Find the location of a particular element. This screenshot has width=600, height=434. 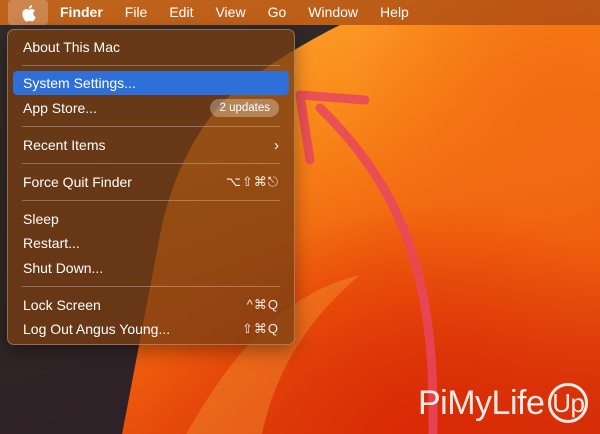

menu-item-label: Lock Screen is located at coordinates (62, 305).